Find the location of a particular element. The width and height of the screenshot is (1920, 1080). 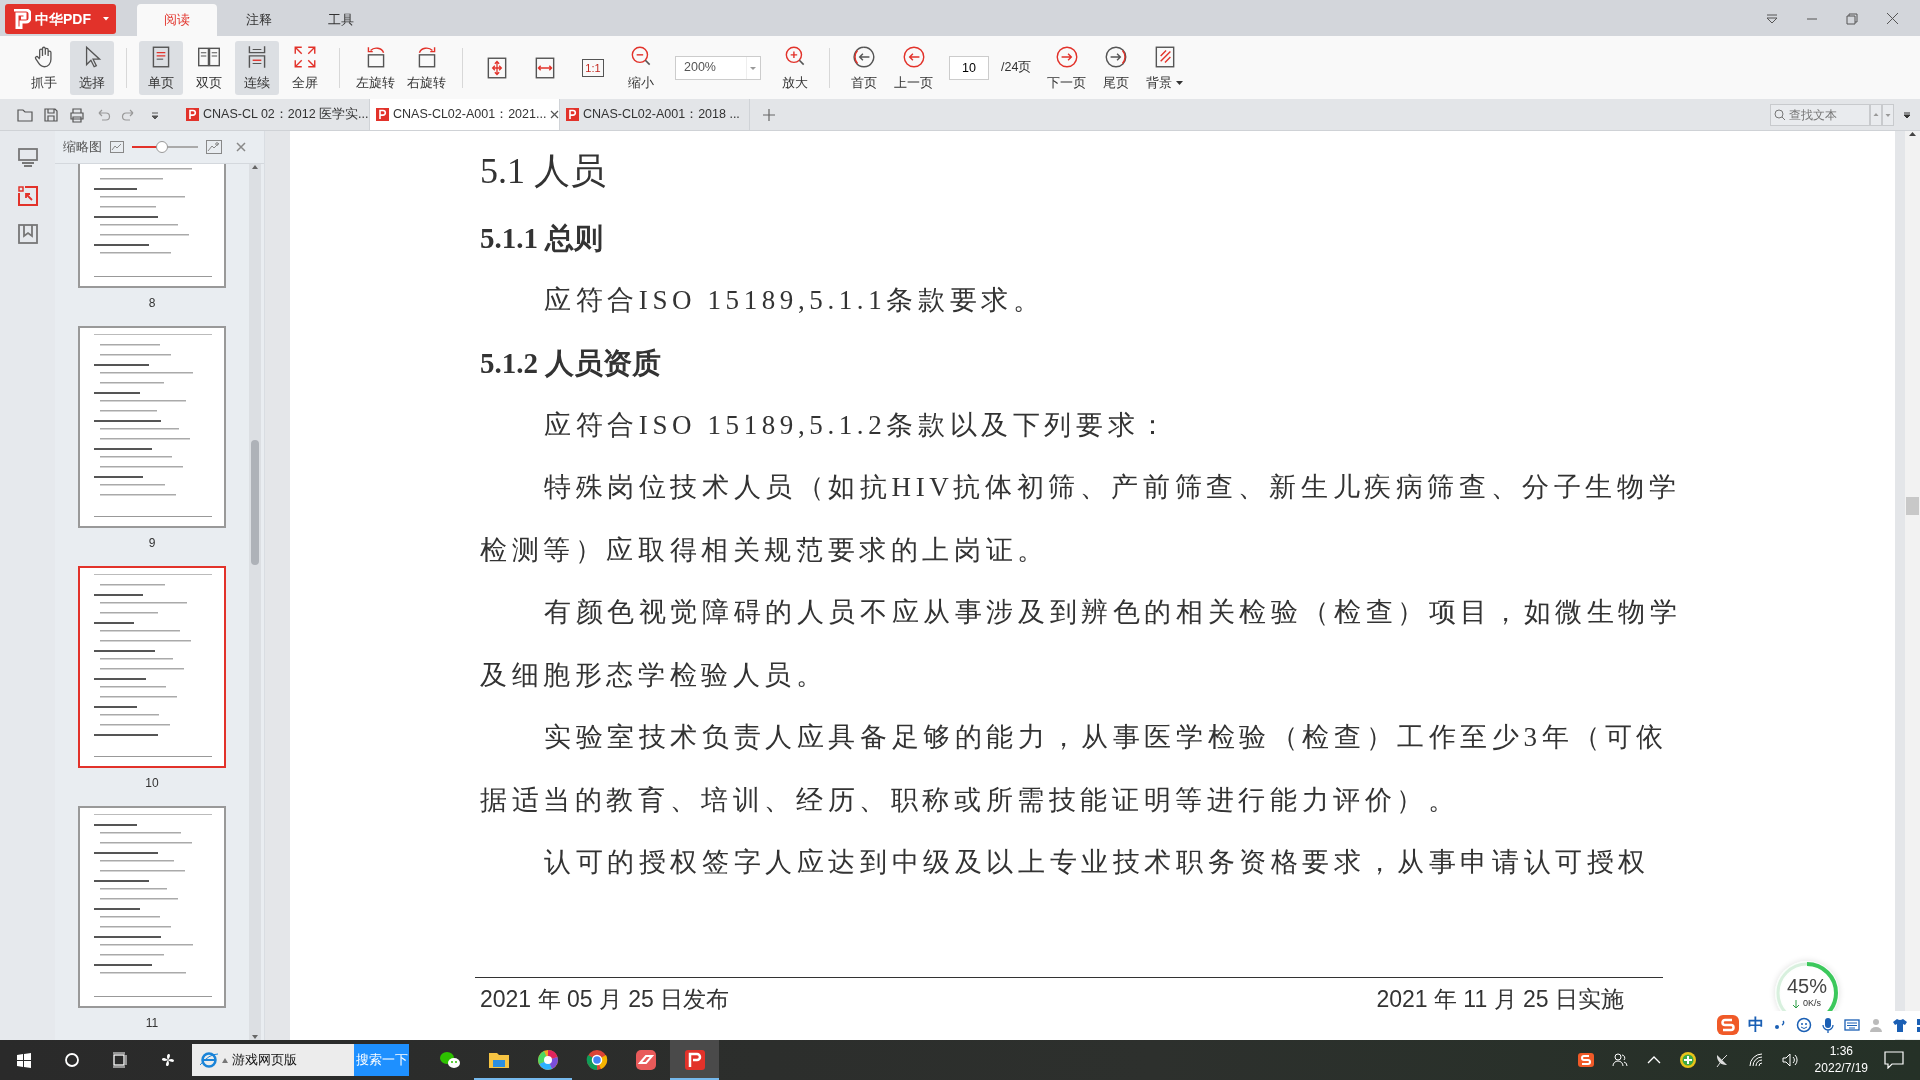

logo-button: 中华PDF is located at coordinates (60, 19).